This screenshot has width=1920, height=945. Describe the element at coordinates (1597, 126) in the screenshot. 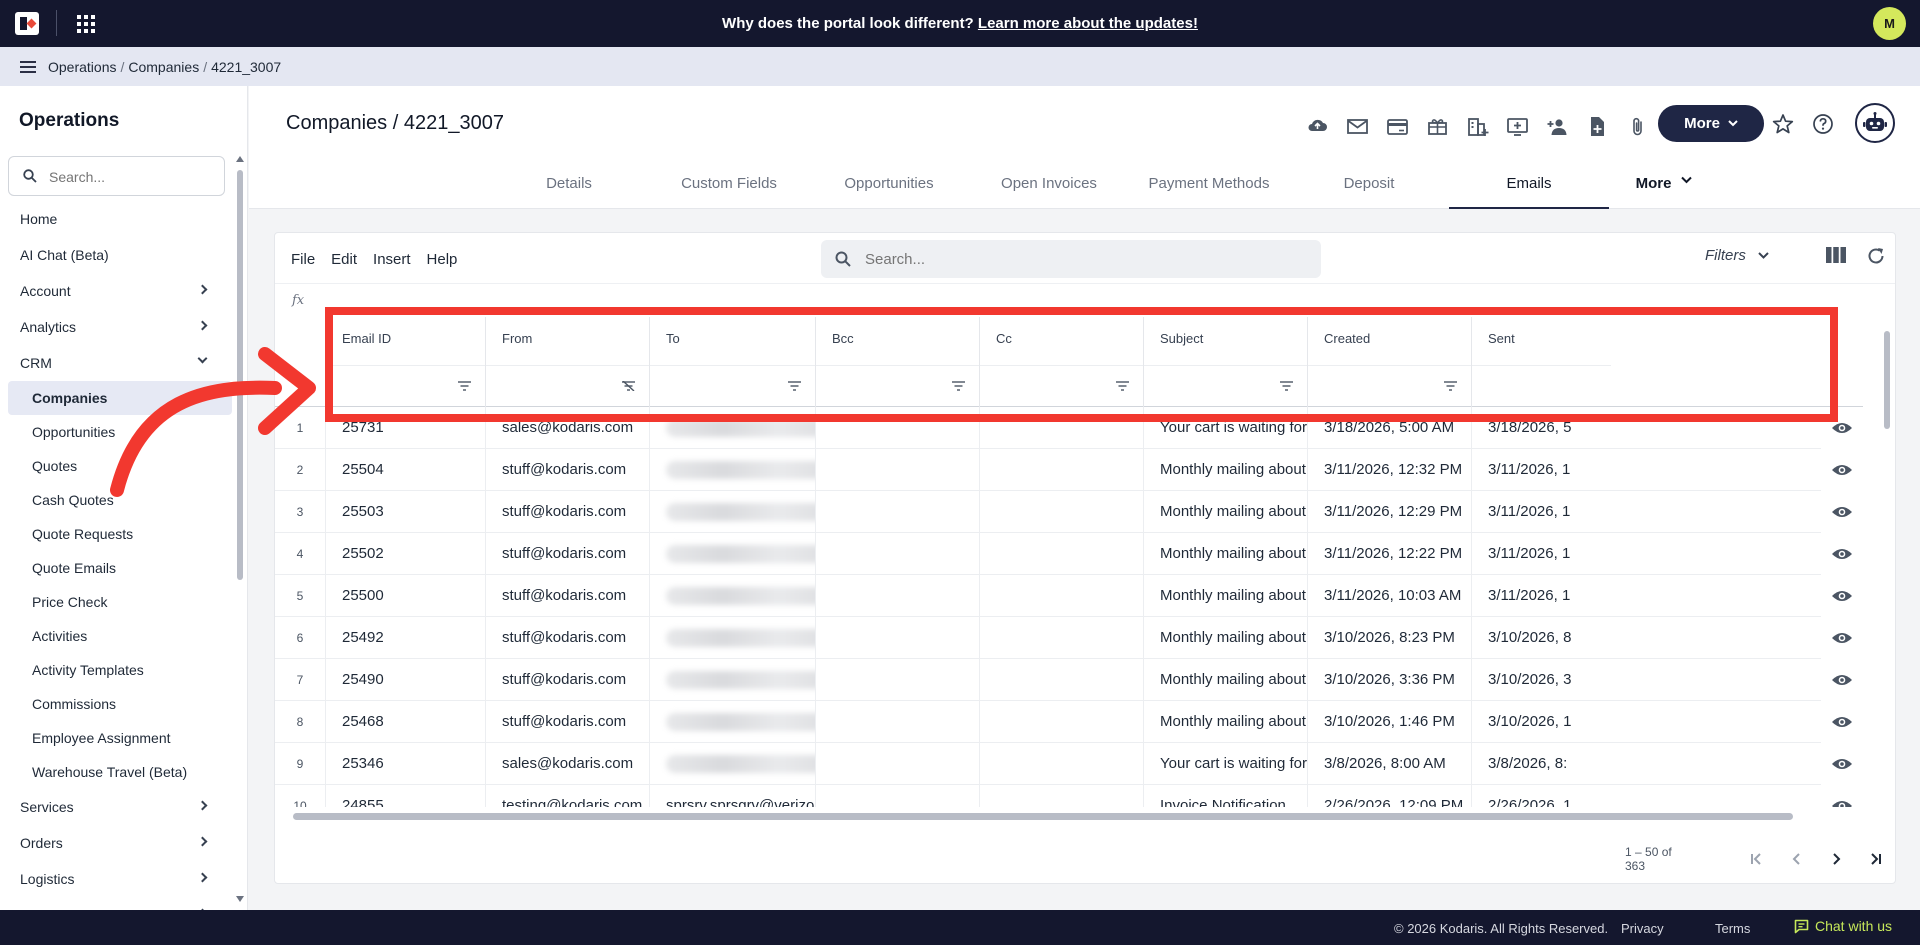

I see `document-add-button` at that location.